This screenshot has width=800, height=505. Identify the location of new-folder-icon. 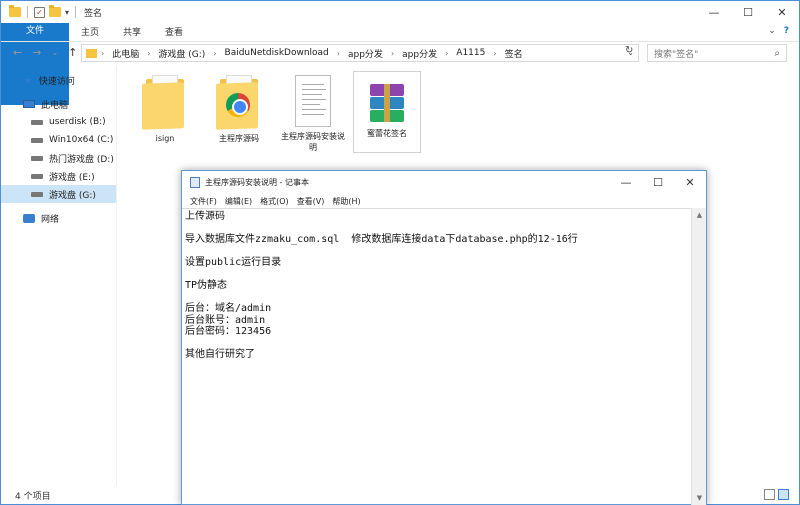
(55, 11).